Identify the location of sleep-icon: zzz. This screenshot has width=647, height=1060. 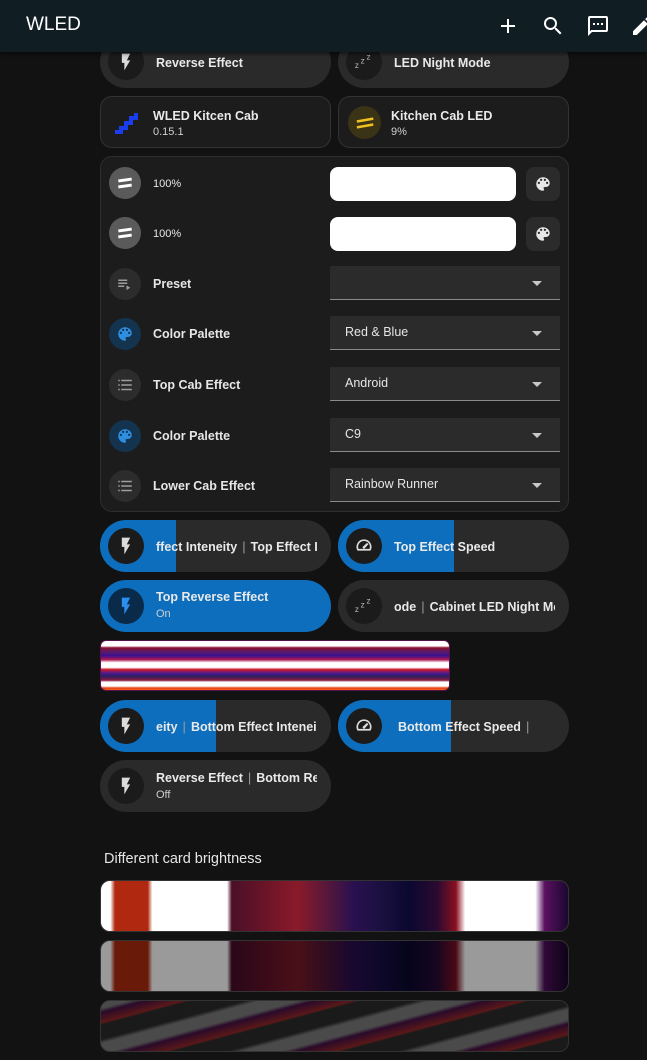
(364, 606).